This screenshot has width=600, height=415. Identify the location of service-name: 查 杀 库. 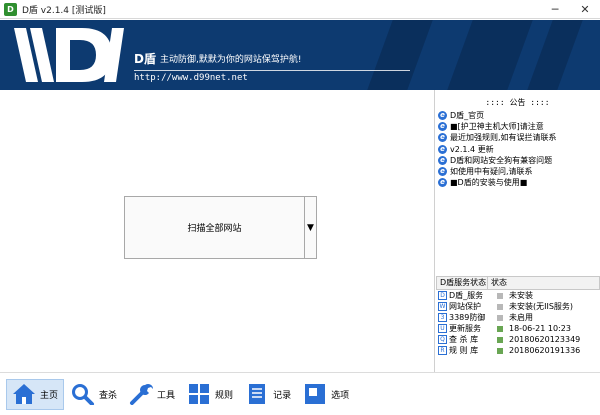
(464, 339).